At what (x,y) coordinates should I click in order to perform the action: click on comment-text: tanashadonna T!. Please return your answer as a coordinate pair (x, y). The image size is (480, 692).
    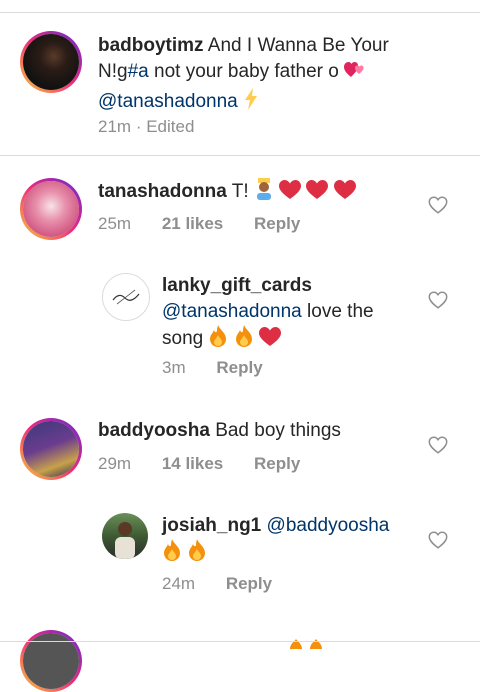
    Looking at the image, I should click on (227, 193).